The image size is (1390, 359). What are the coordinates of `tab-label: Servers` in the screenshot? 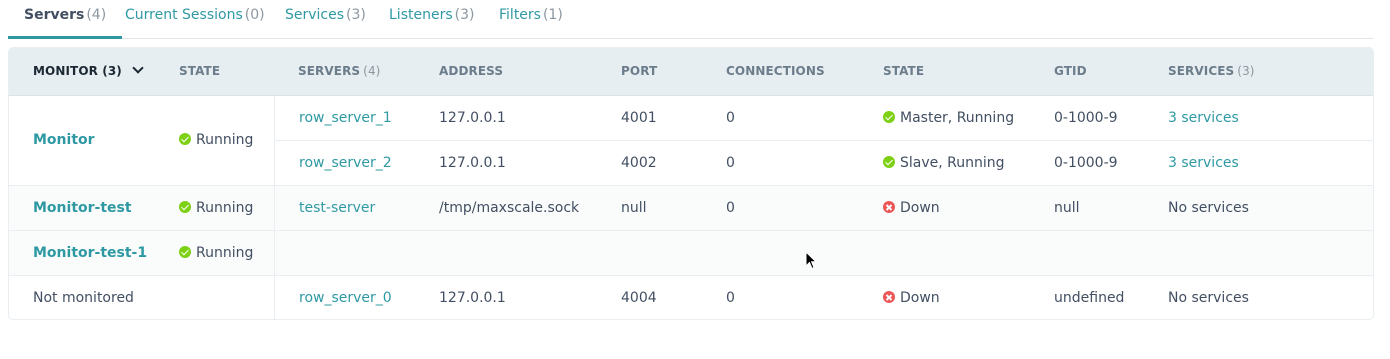 It's located at (54, 15).